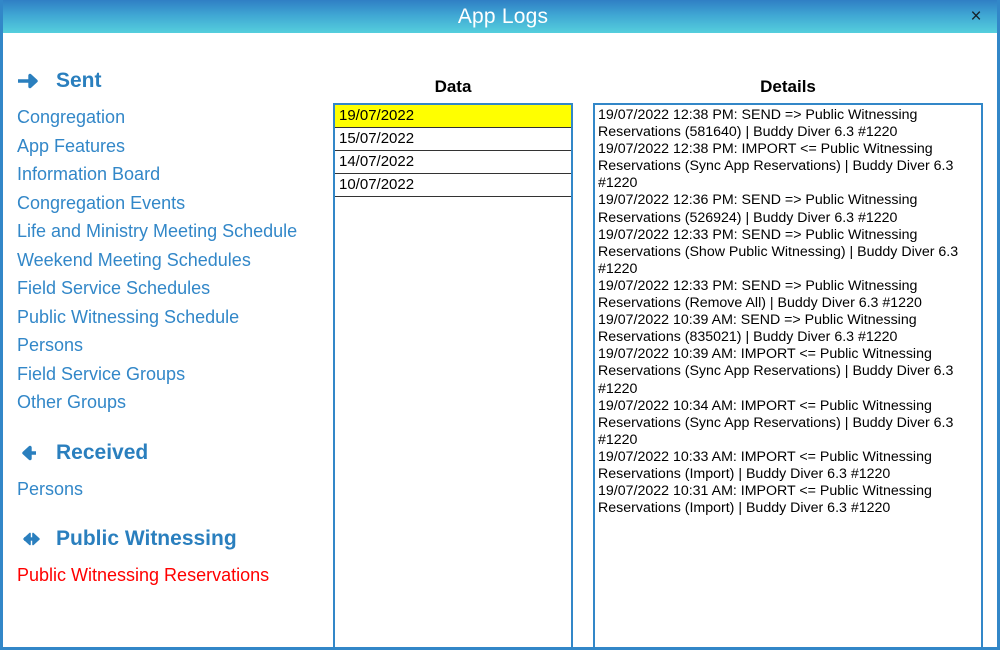  Describe the element at coordinates (976, 16) in the screenshot. I see `close-icon: ×` at that location.